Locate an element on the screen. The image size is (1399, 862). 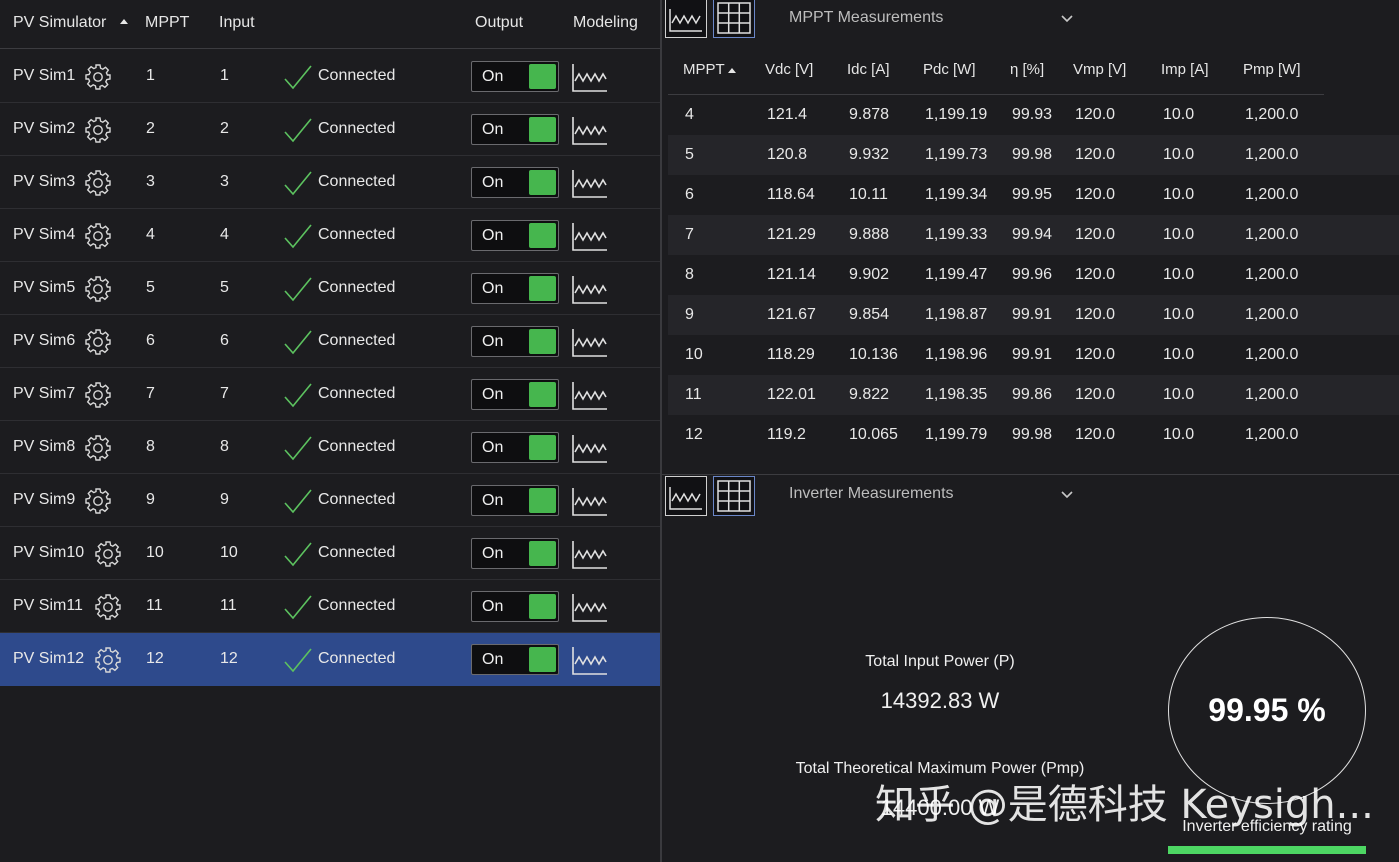
table-row: PV Sim7 7 7 Connected On is located at coordinates (330, 394).